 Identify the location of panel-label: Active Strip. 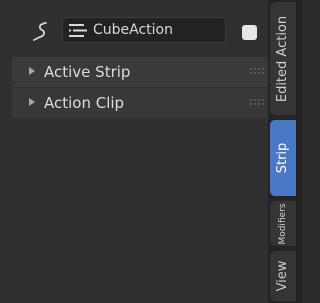
(87, 72).